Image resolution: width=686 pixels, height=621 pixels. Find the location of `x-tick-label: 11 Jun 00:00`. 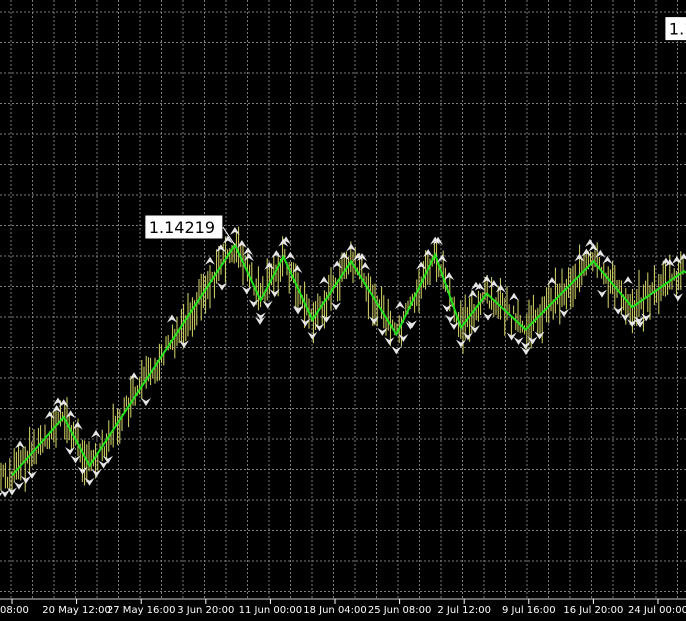

x-tick-label: 11 Jun 00:00 is located at coordinates (271, 610).